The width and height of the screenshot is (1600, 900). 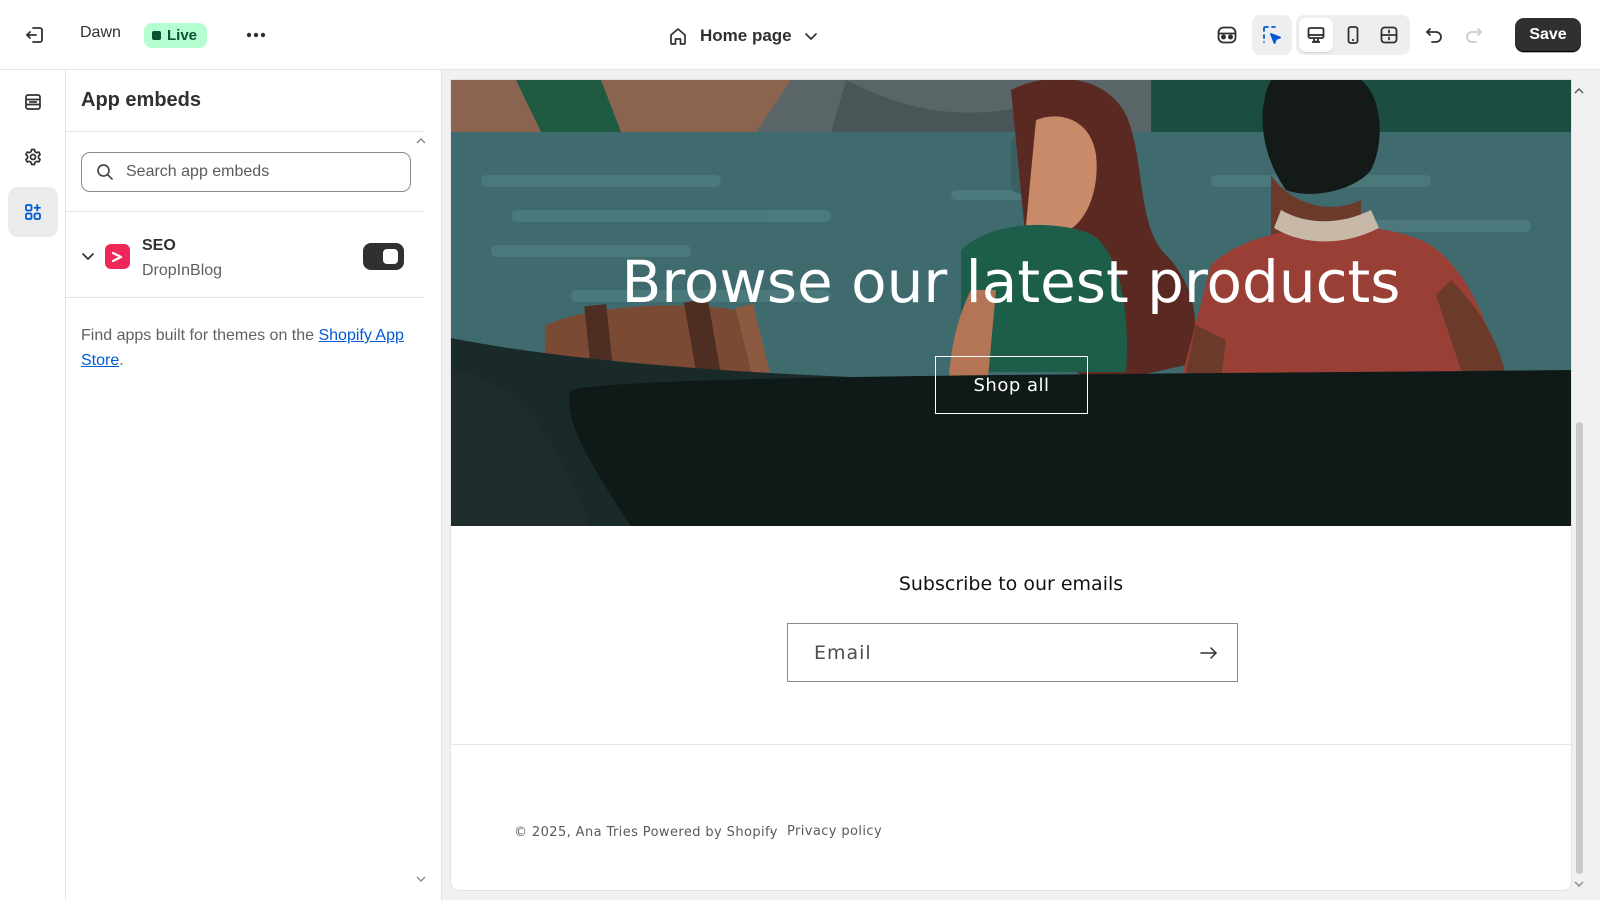 What do you see at coordinates (390, 256) in the screenshot?
I see `toggle-knob` at bounding box center [390, 256].